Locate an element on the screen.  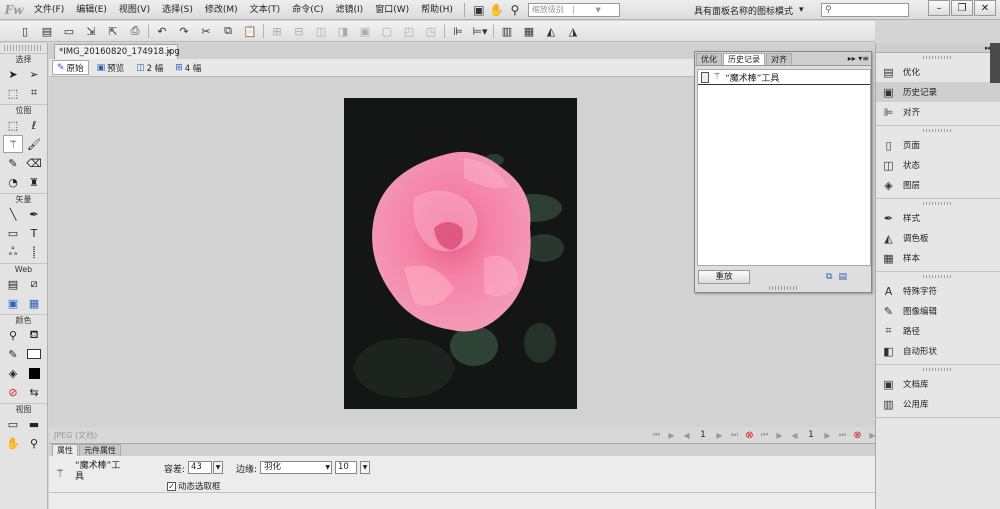
tab-four-up: ⊞ 4 幅 is located at coordinates (188, 67).